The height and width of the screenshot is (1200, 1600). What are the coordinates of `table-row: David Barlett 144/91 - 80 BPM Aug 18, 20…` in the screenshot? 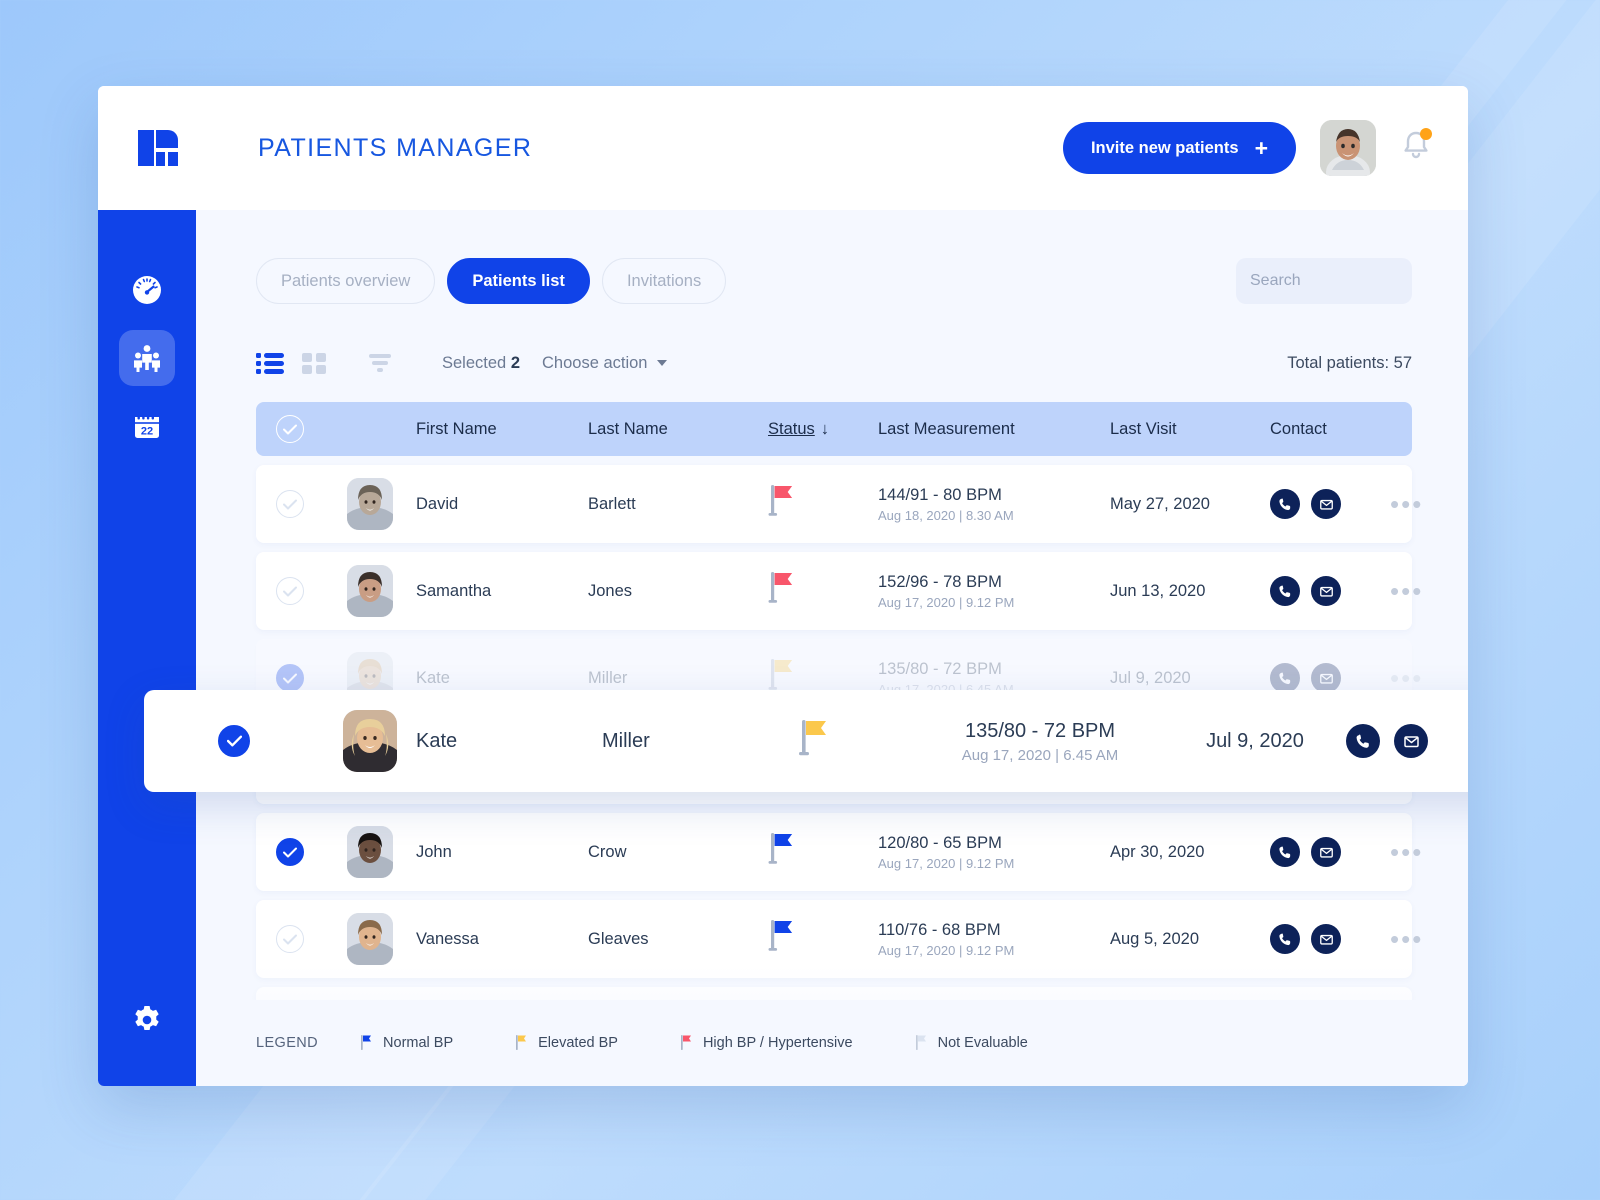 It's located at (838, 504).